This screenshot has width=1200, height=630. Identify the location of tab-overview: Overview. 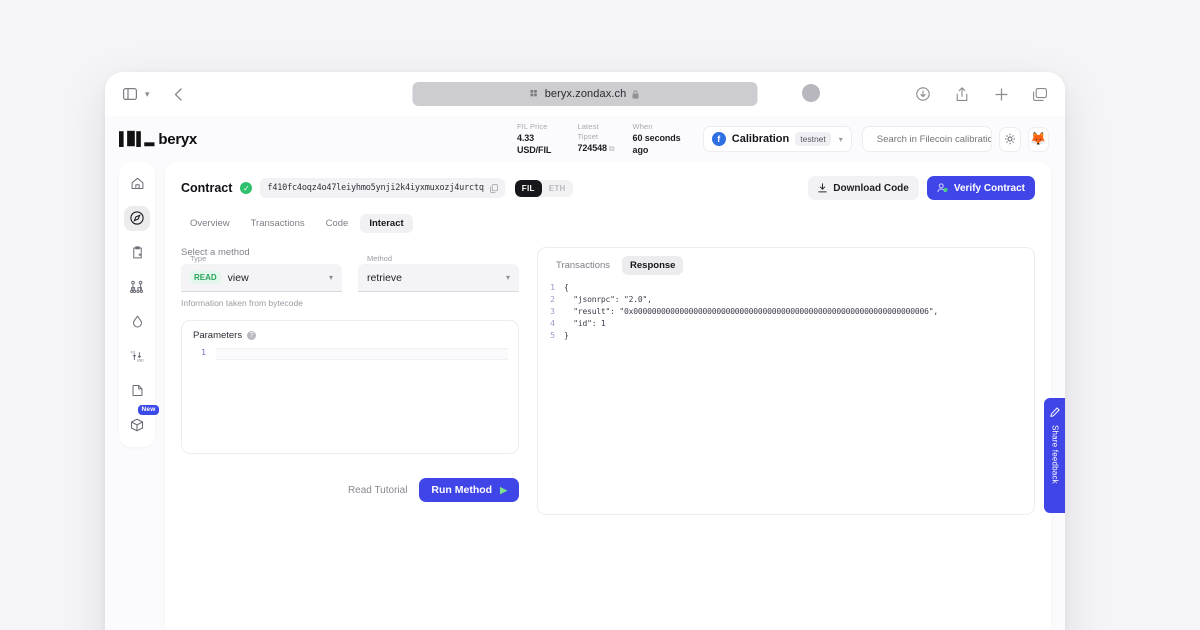
(210, 223).